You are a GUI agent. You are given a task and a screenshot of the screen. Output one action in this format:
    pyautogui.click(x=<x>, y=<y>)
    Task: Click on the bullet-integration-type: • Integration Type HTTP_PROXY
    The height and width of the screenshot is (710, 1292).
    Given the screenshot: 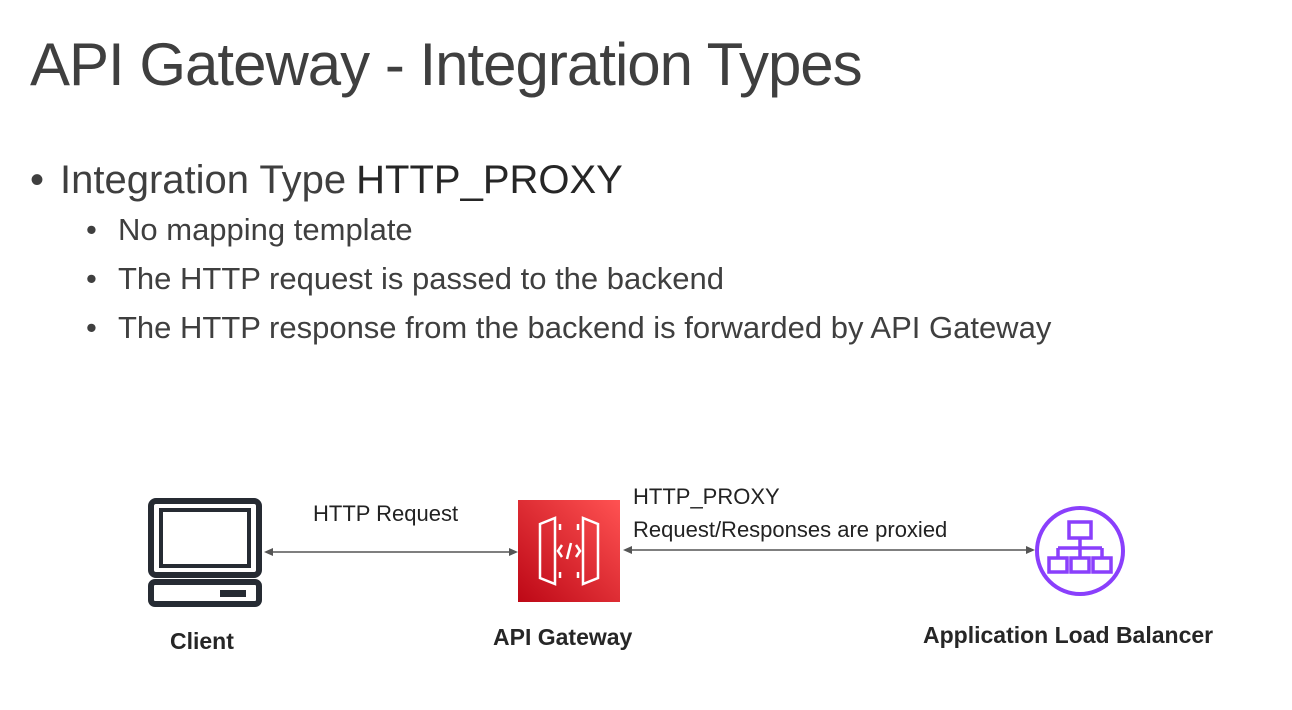 What is the action you would take?
    pyautogui.click(x=540, y=185)
    